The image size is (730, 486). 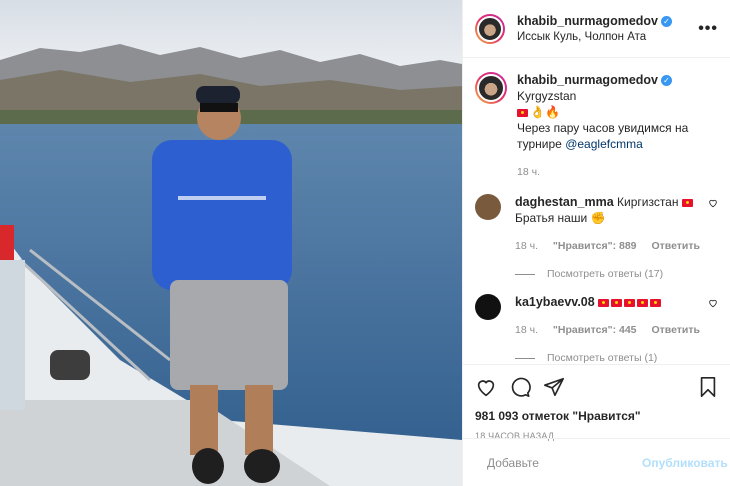 I want to click on comment-username: ka1ybaevv.08, so click(x=555, y=302).